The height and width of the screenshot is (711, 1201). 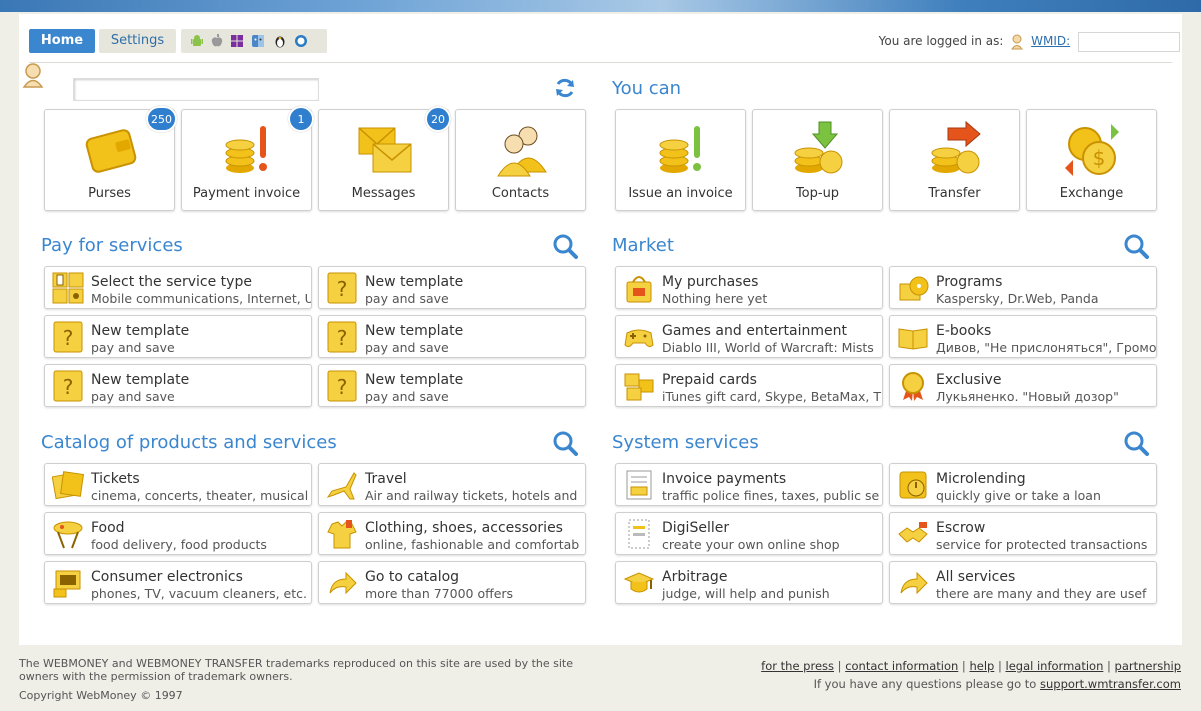 I want to click on footer-link-partnership: partnership, so click(x=1148, y=666).